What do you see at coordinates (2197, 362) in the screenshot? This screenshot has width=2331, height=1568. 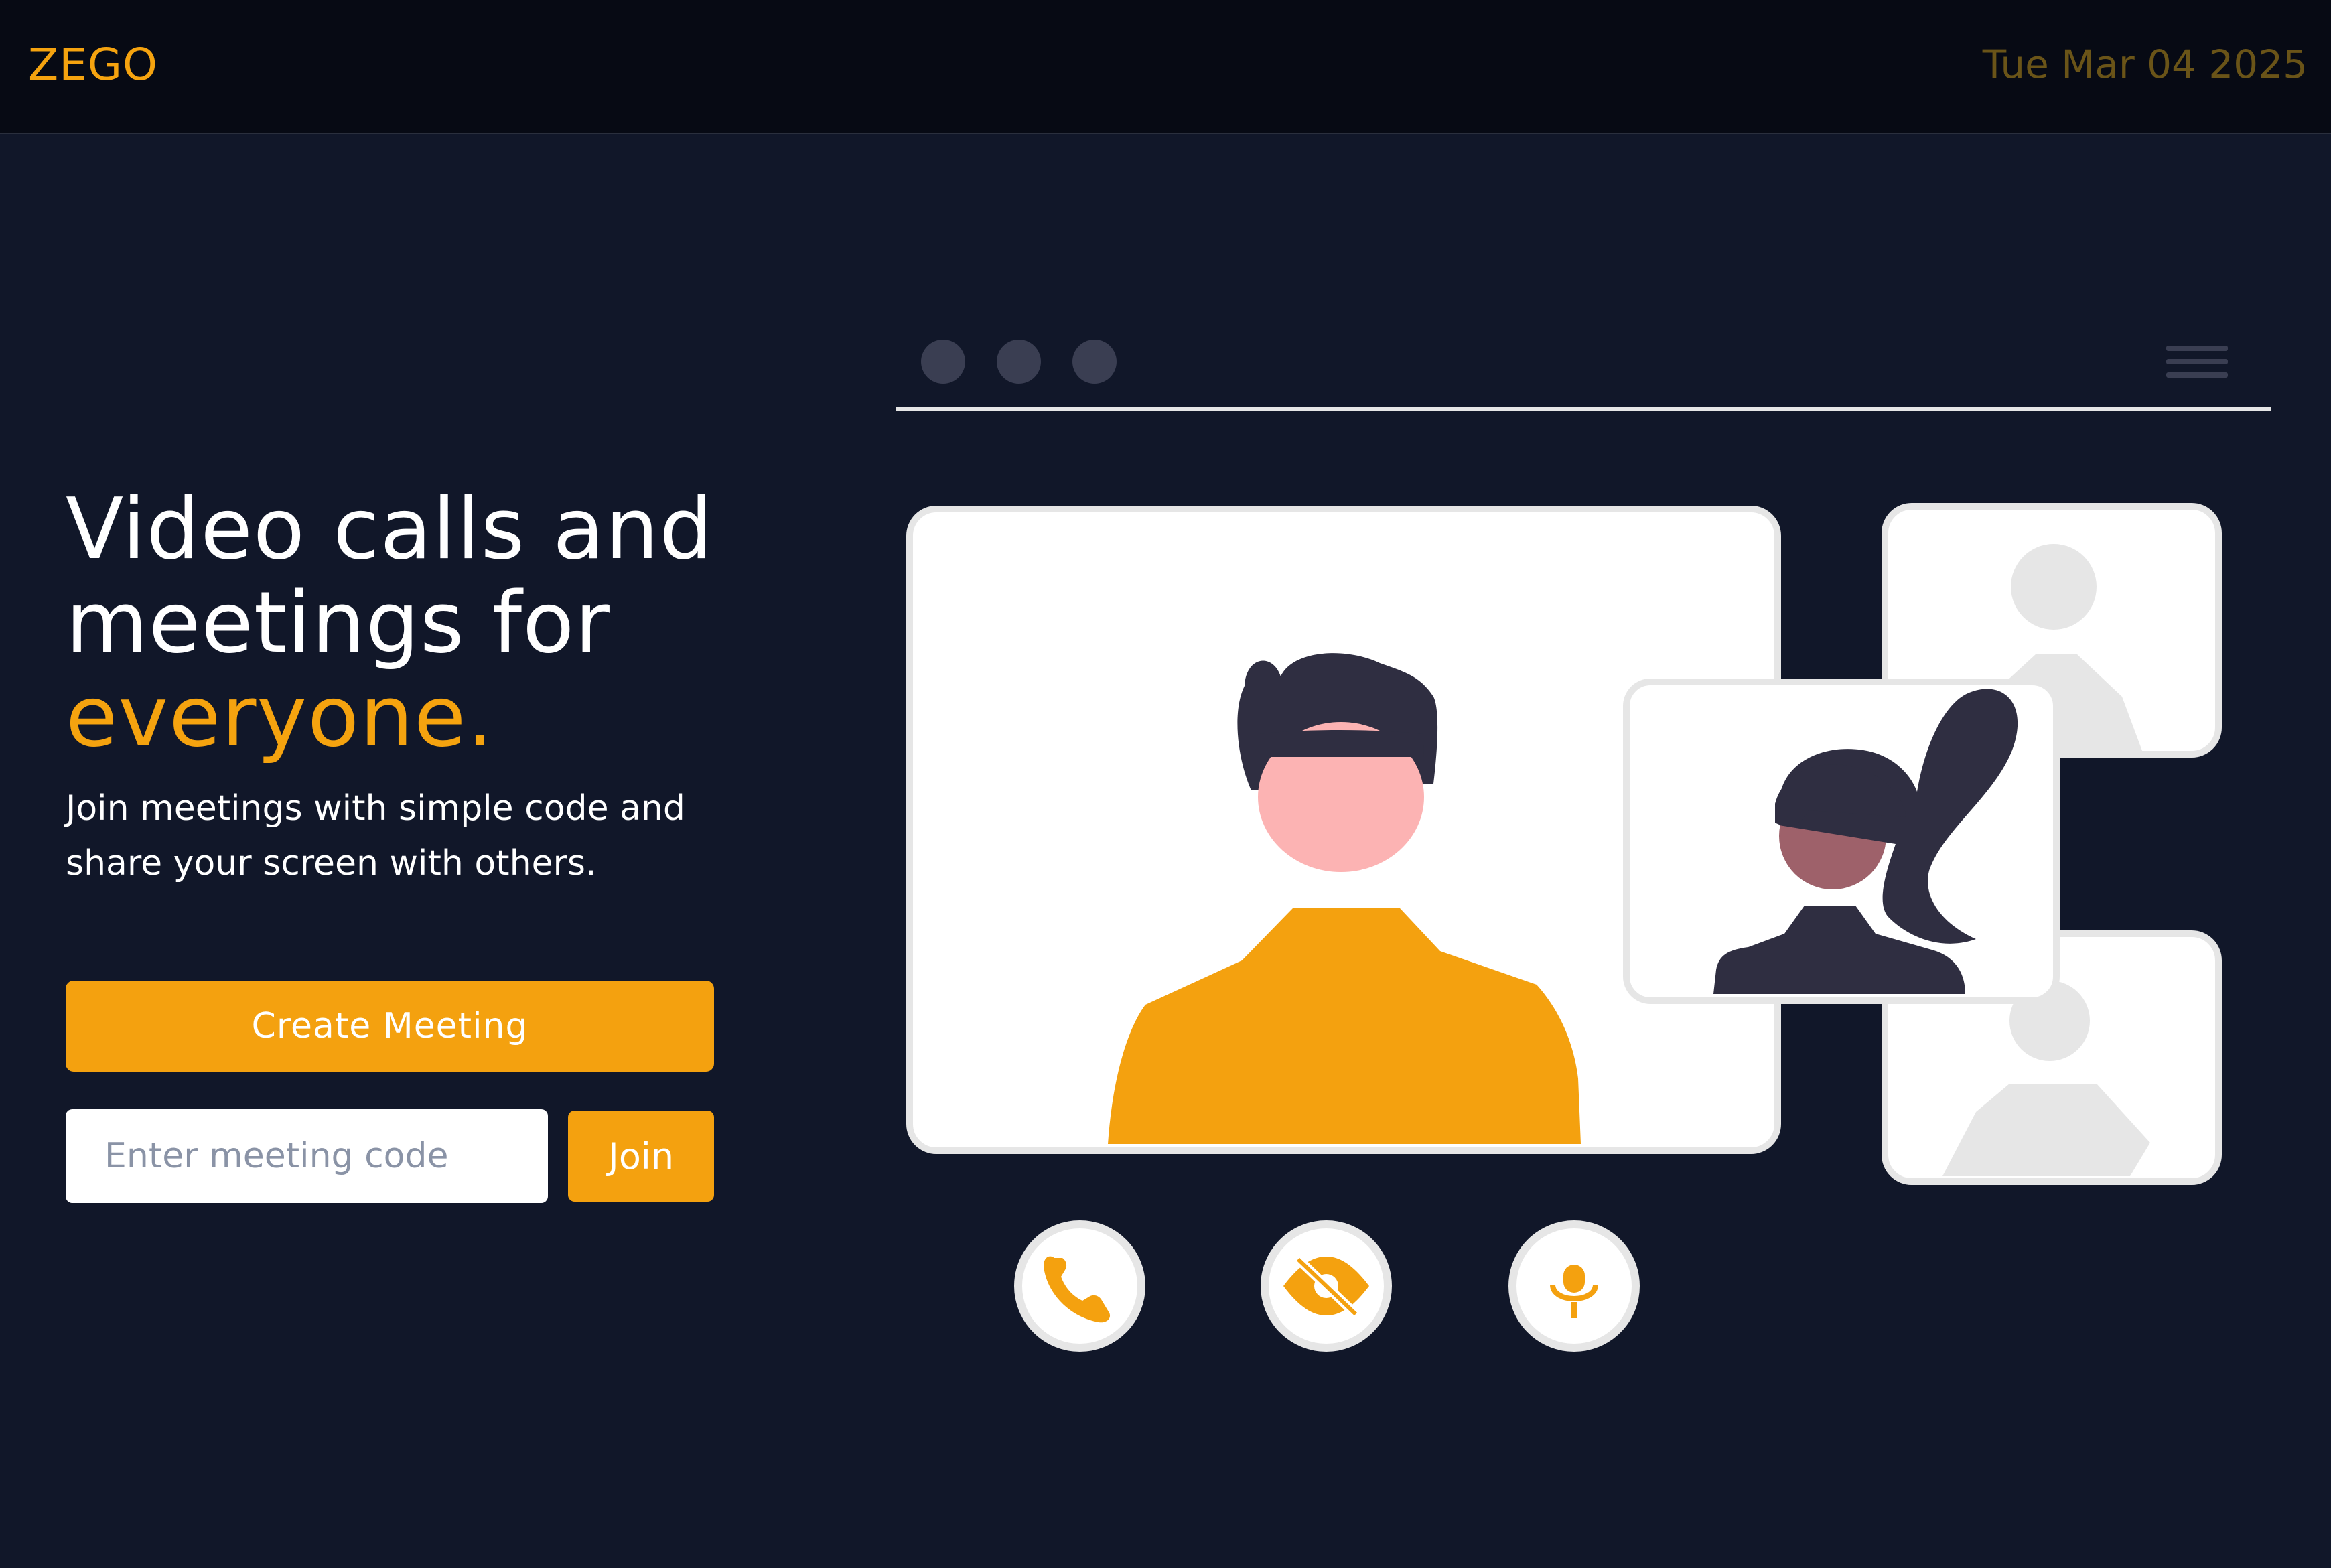 I see `hamburger-menu-icon` at bounding box center [2197, 362].